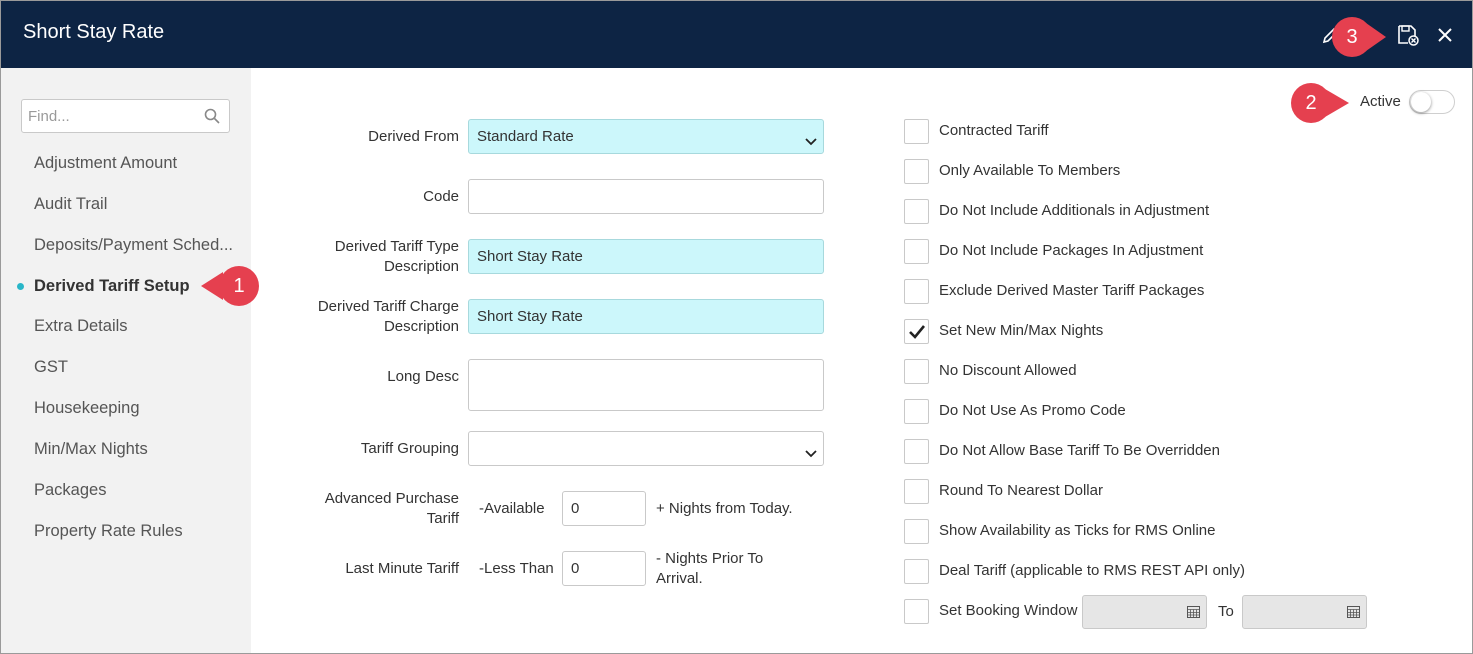 The width and height of the screenshot is (1473, 654). What do you see at coordinates (646, 196) in the screenshot?
I see `code-input` at bounding box center [646, 196].